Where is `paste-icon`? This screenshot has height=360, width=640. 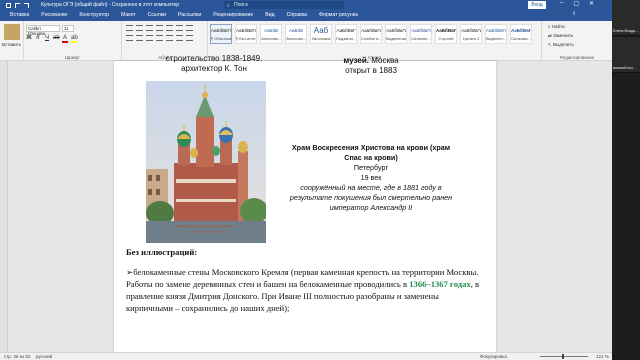
paste-icon is located at coordinates (12, 32).